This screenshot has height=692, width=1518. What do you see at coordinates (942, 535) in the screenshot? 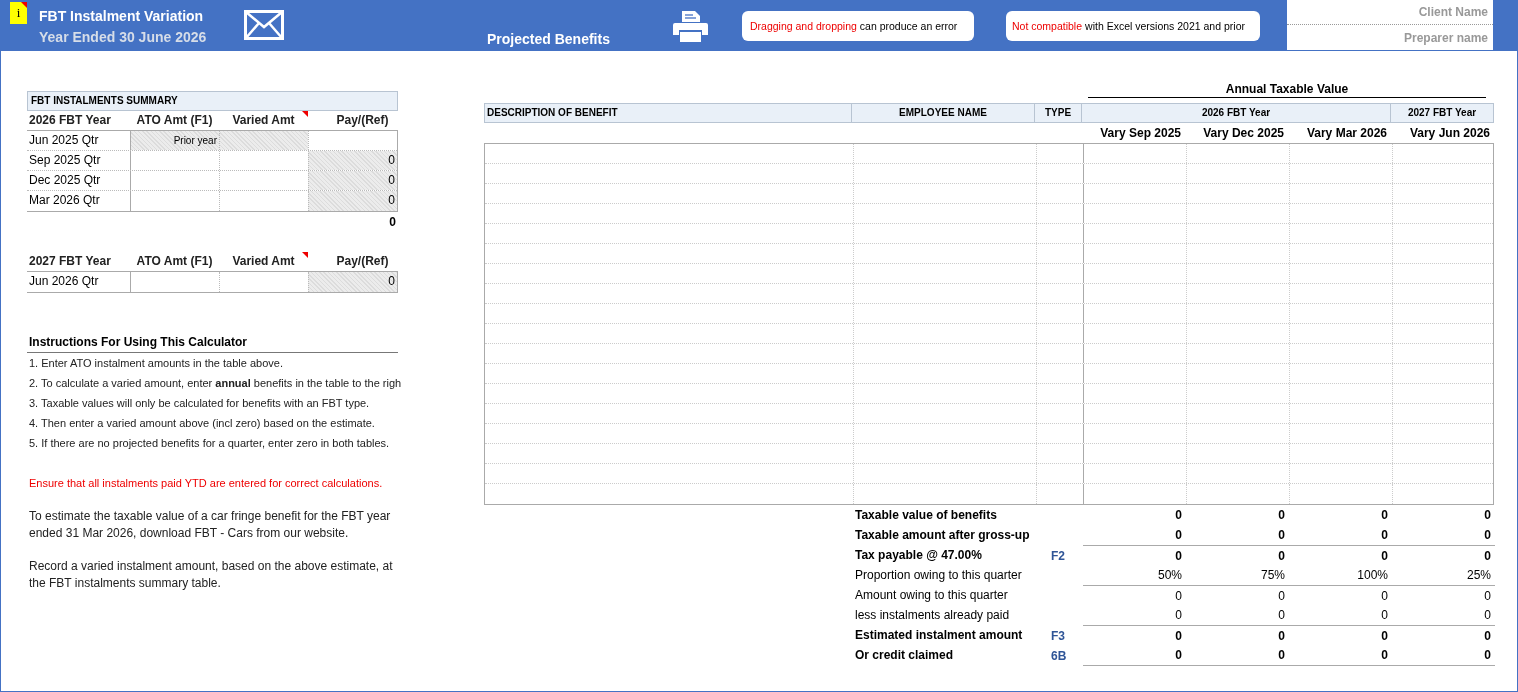
I see `row-label: Taxable amount after gross-up` at bounding box center [942, 535].